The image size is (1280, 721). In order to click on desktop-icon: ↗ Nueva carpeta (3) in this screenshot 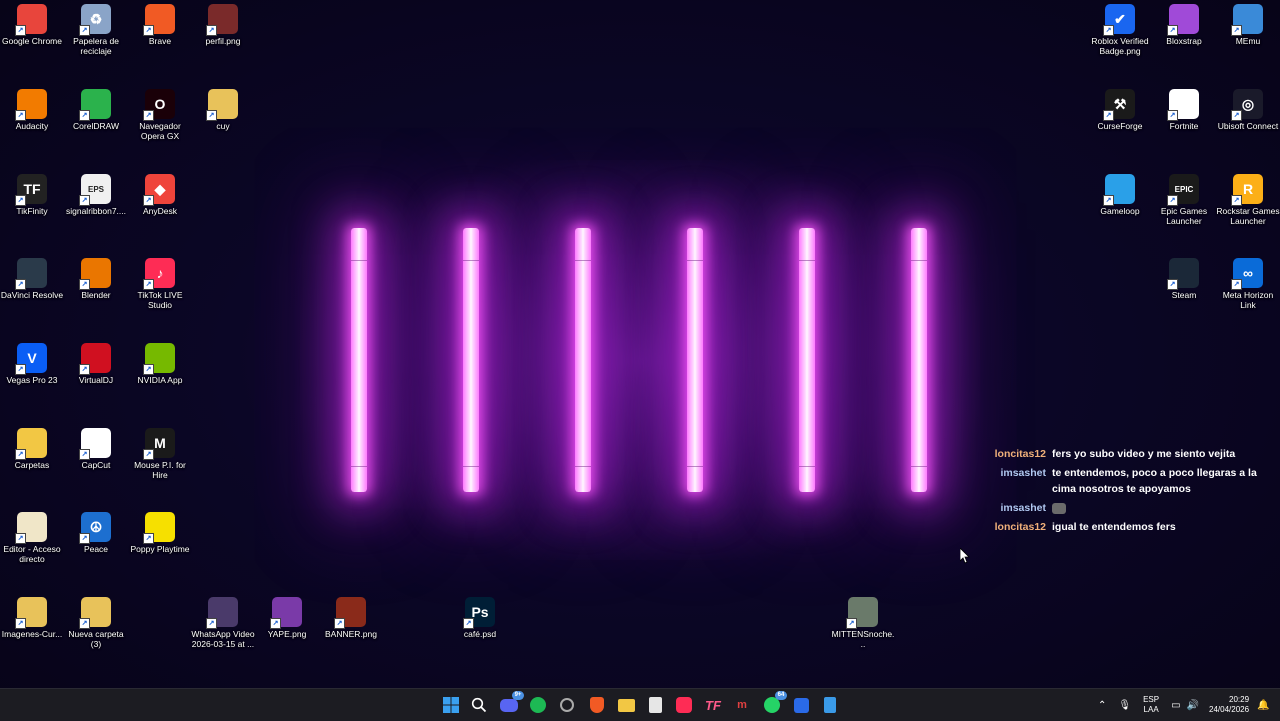, I will do `click(96, 621)`.